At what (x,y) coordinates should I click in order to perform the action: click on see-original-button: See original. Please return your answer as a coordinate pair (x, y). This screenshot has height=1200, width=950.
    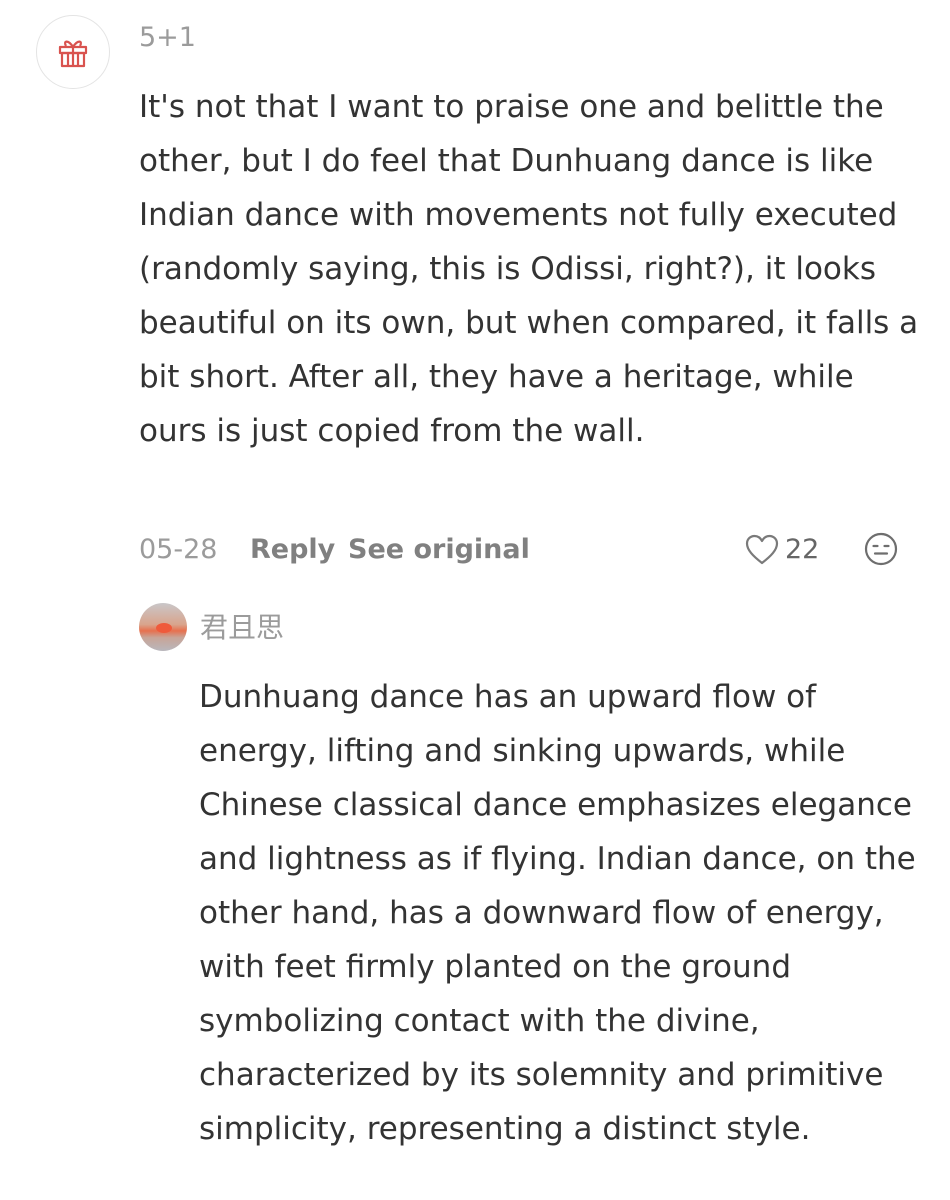
    Looking at the image, I should click on (439, 550).